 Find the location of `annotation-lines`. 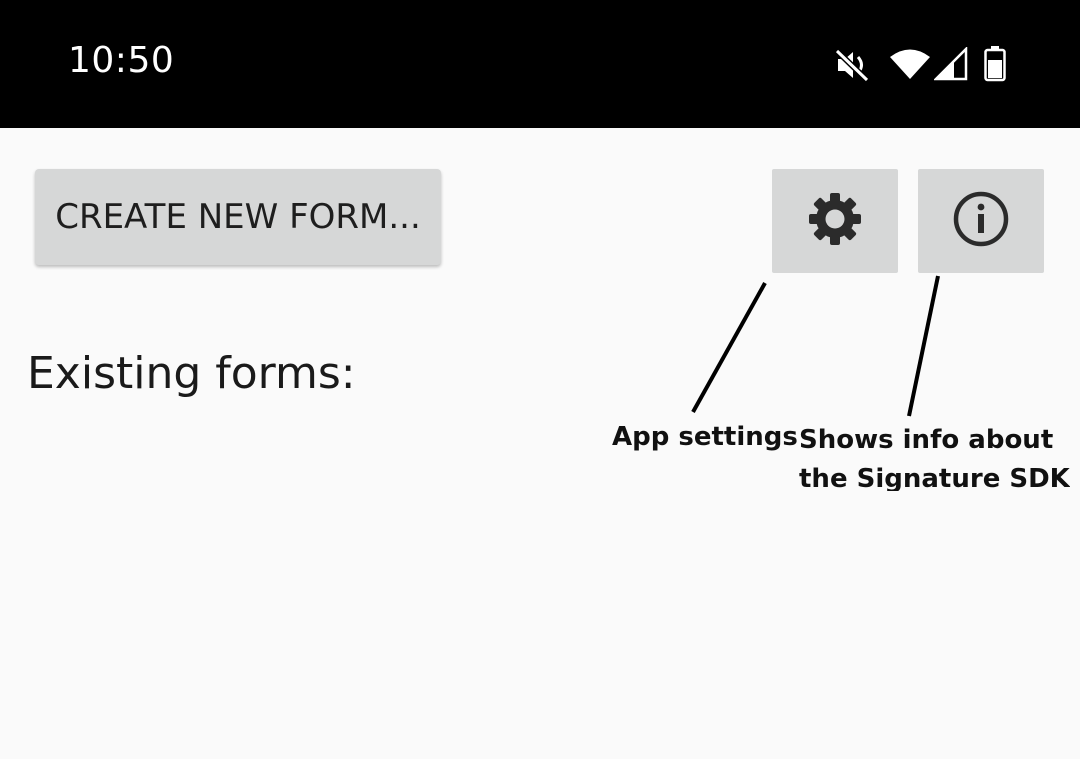

annotation-lines is located at coordinates (815, 346).